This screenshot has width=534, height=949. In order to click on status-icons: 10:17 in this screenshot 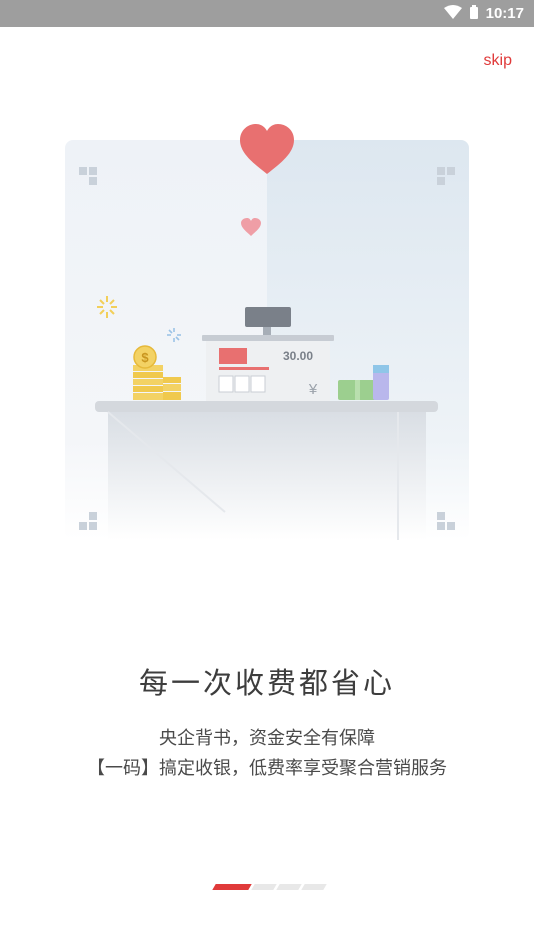, I will do `click(483, 13)`.